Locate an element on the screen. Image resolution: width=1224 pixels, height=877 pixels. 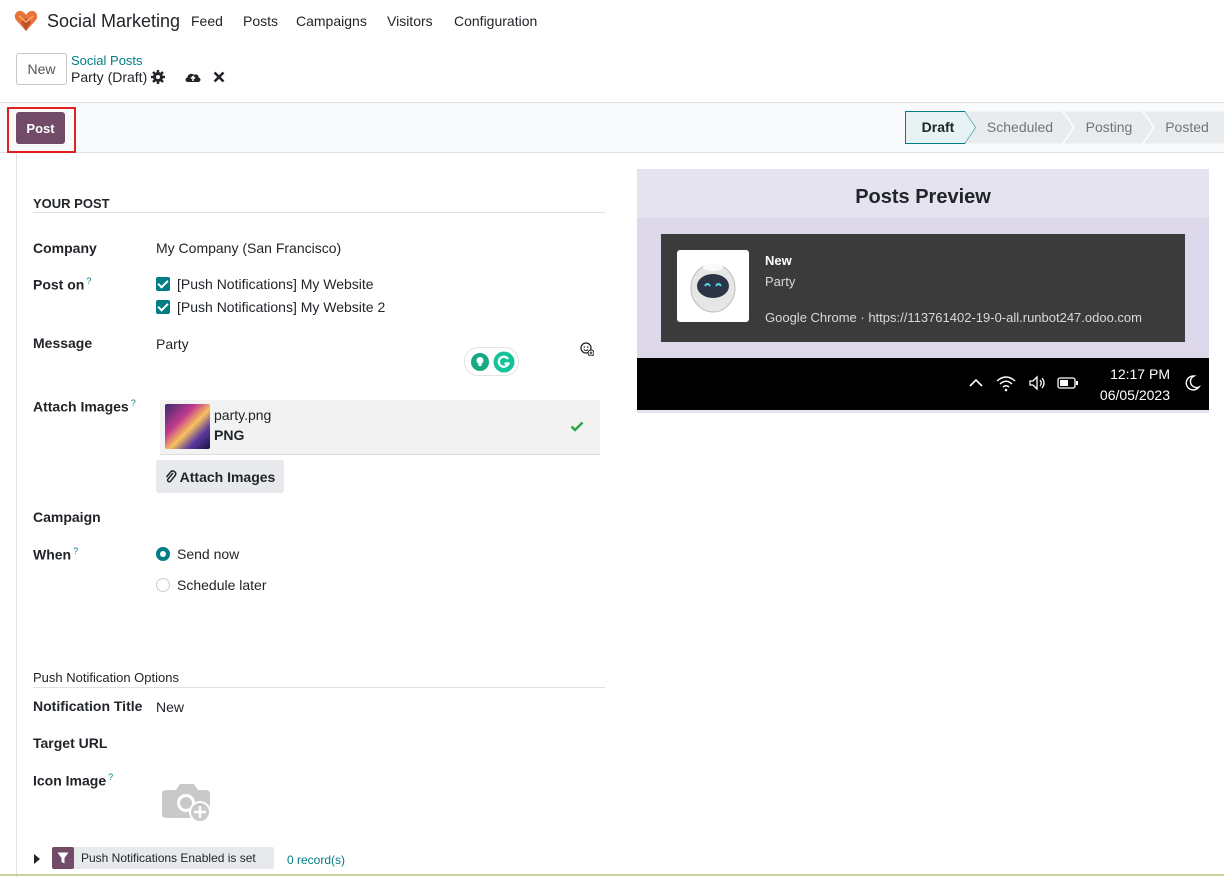
new-button: New is located at coordinates (41, 69).